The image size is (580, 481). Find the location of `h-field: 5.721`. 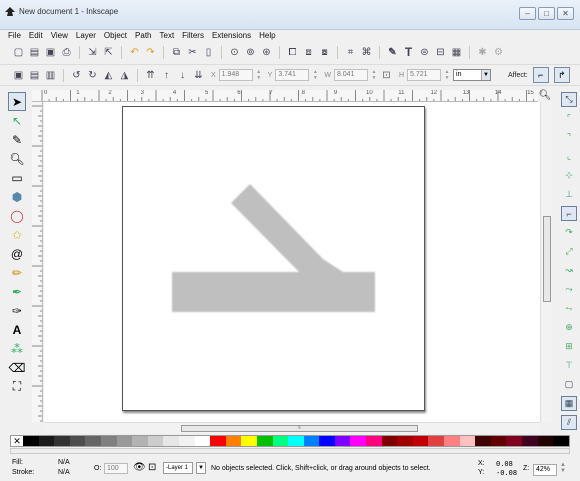

h-field: 5.721 is located at coordinates (424, 75).